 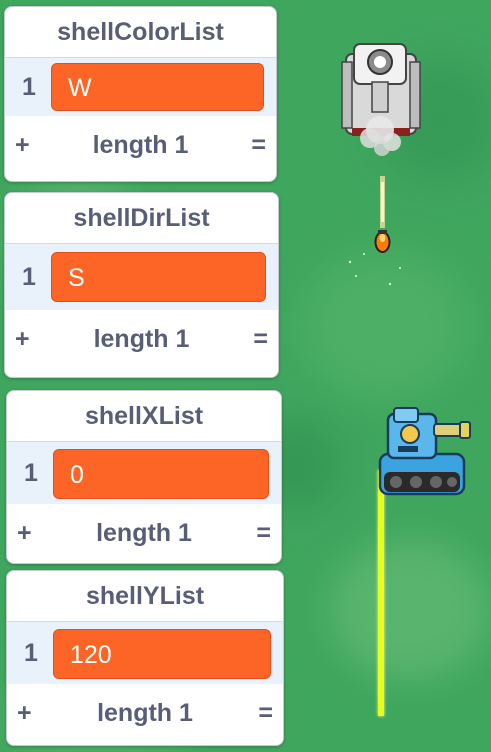 I want to click on list-monitor-shellXList: shellXList 1 0 + length 1 =, so click(x=144, y=477).